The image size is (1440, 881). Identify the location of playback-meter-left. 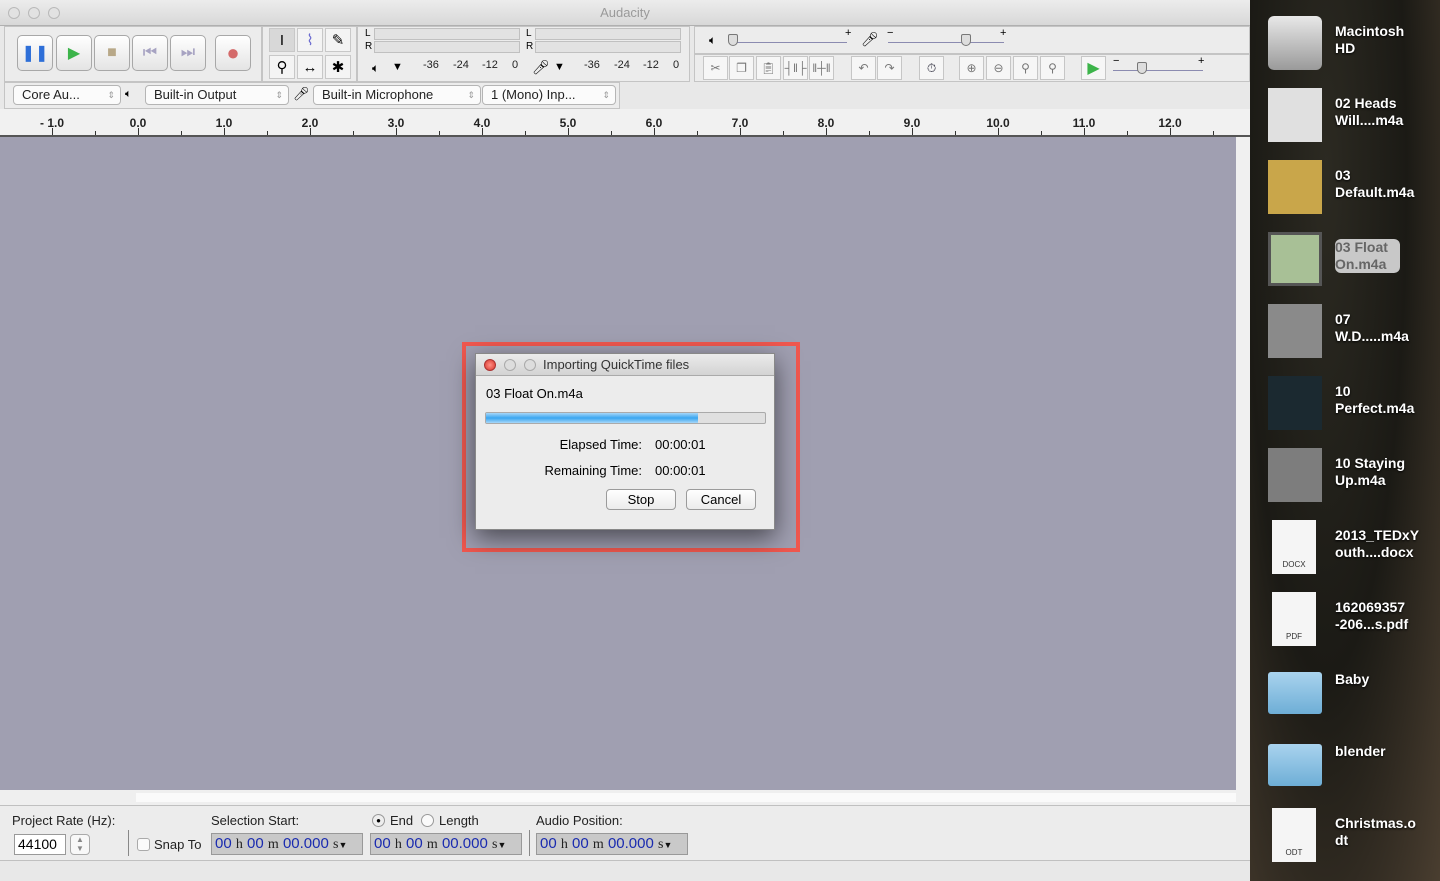
(447, 34).